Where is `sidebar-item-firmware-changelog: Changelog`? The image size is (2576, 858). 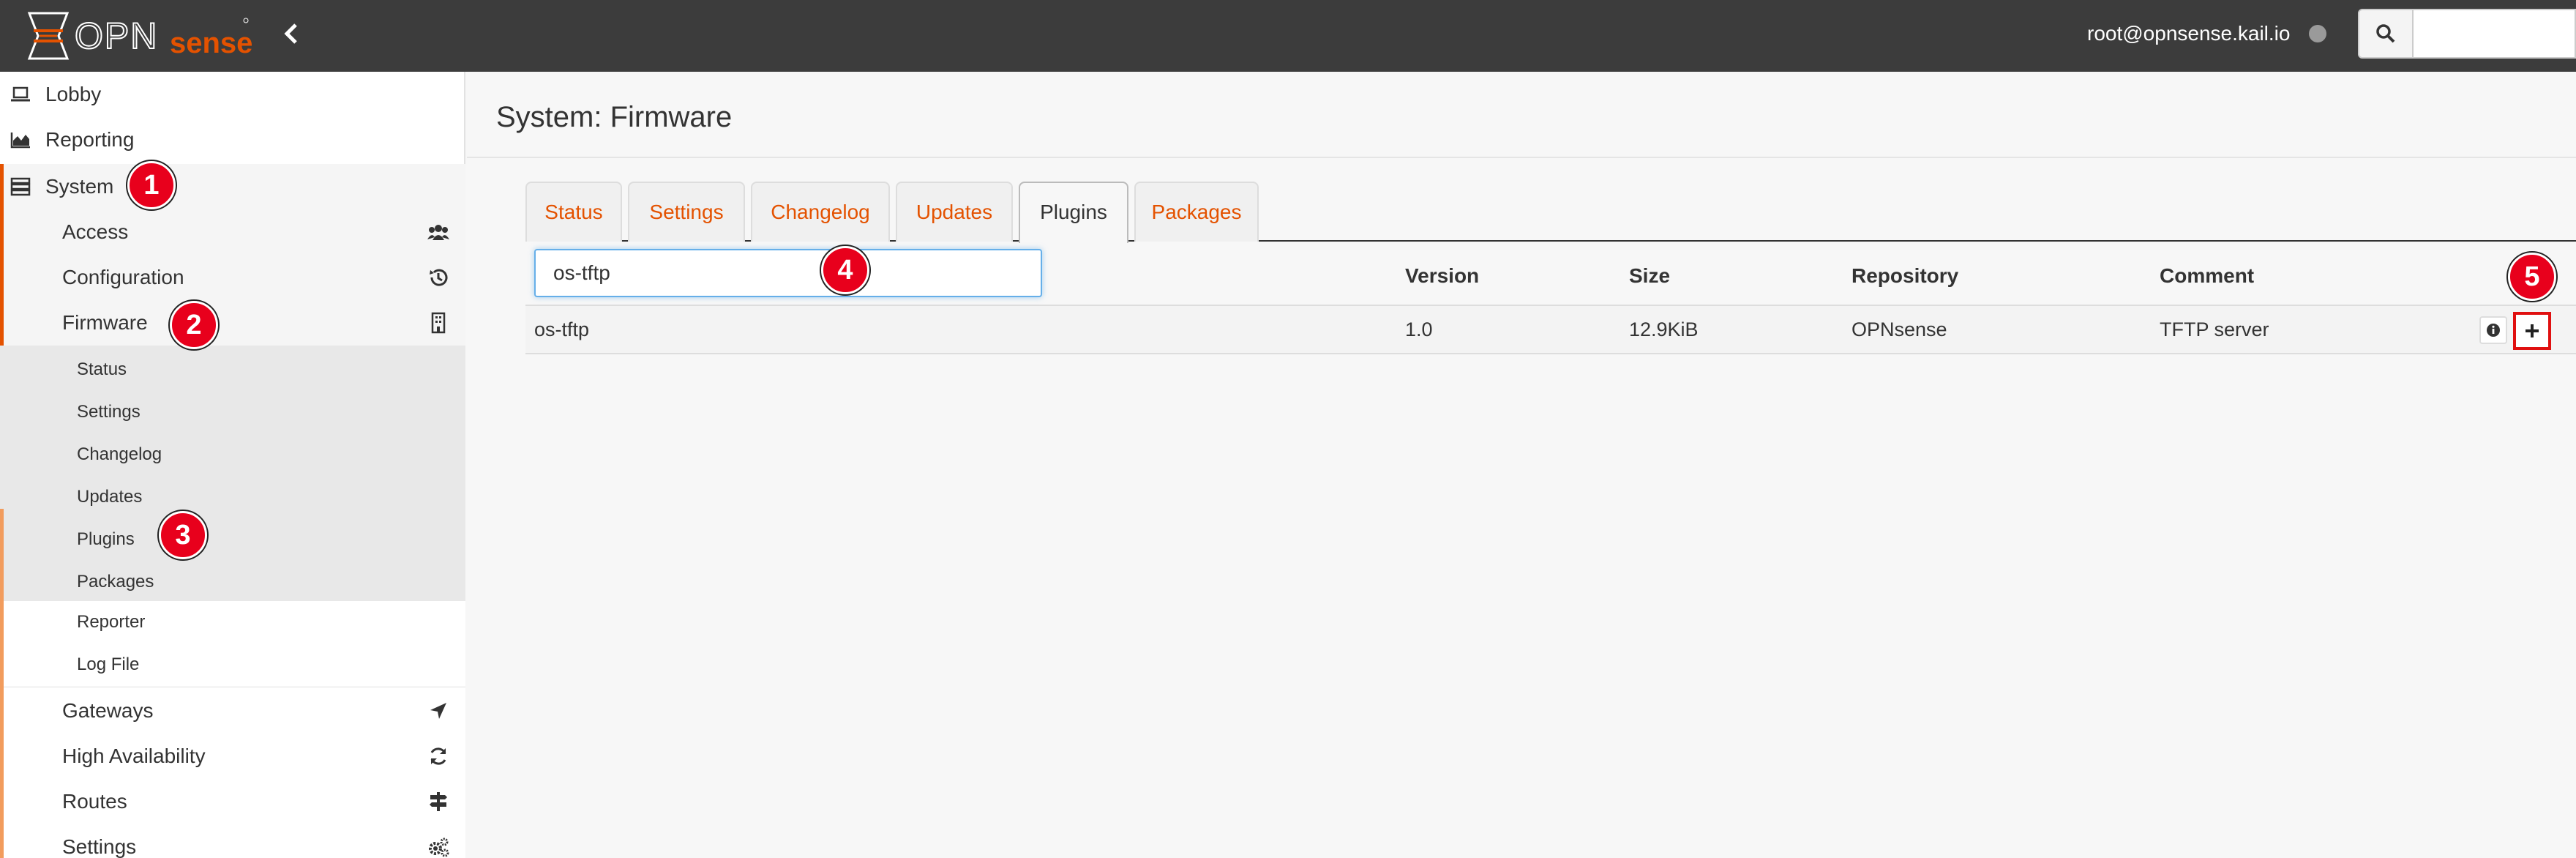
sidebar-item-firmware-changelog: Changelog is located at coordinates (232, 454).